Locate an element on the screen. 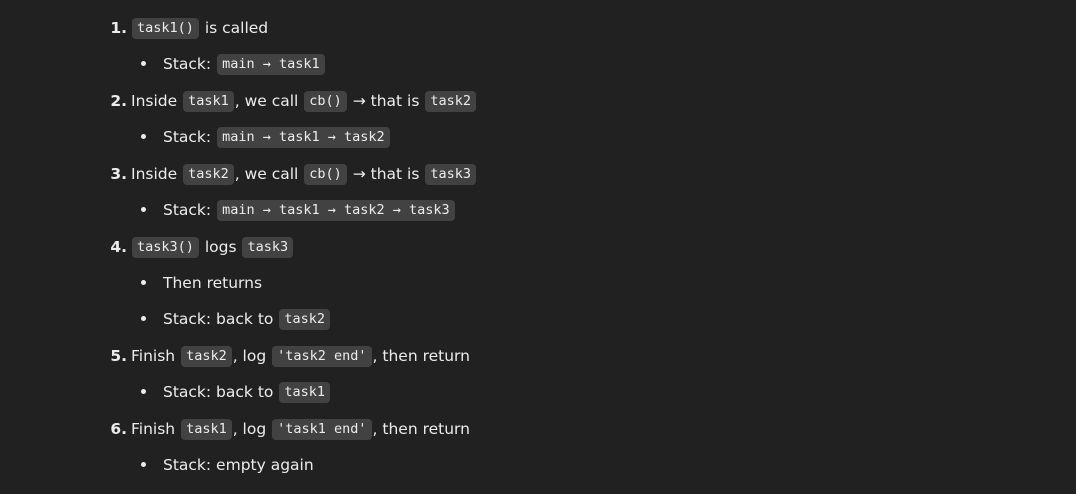  inline-code: main → task1 is located at coordinates (271, 64).